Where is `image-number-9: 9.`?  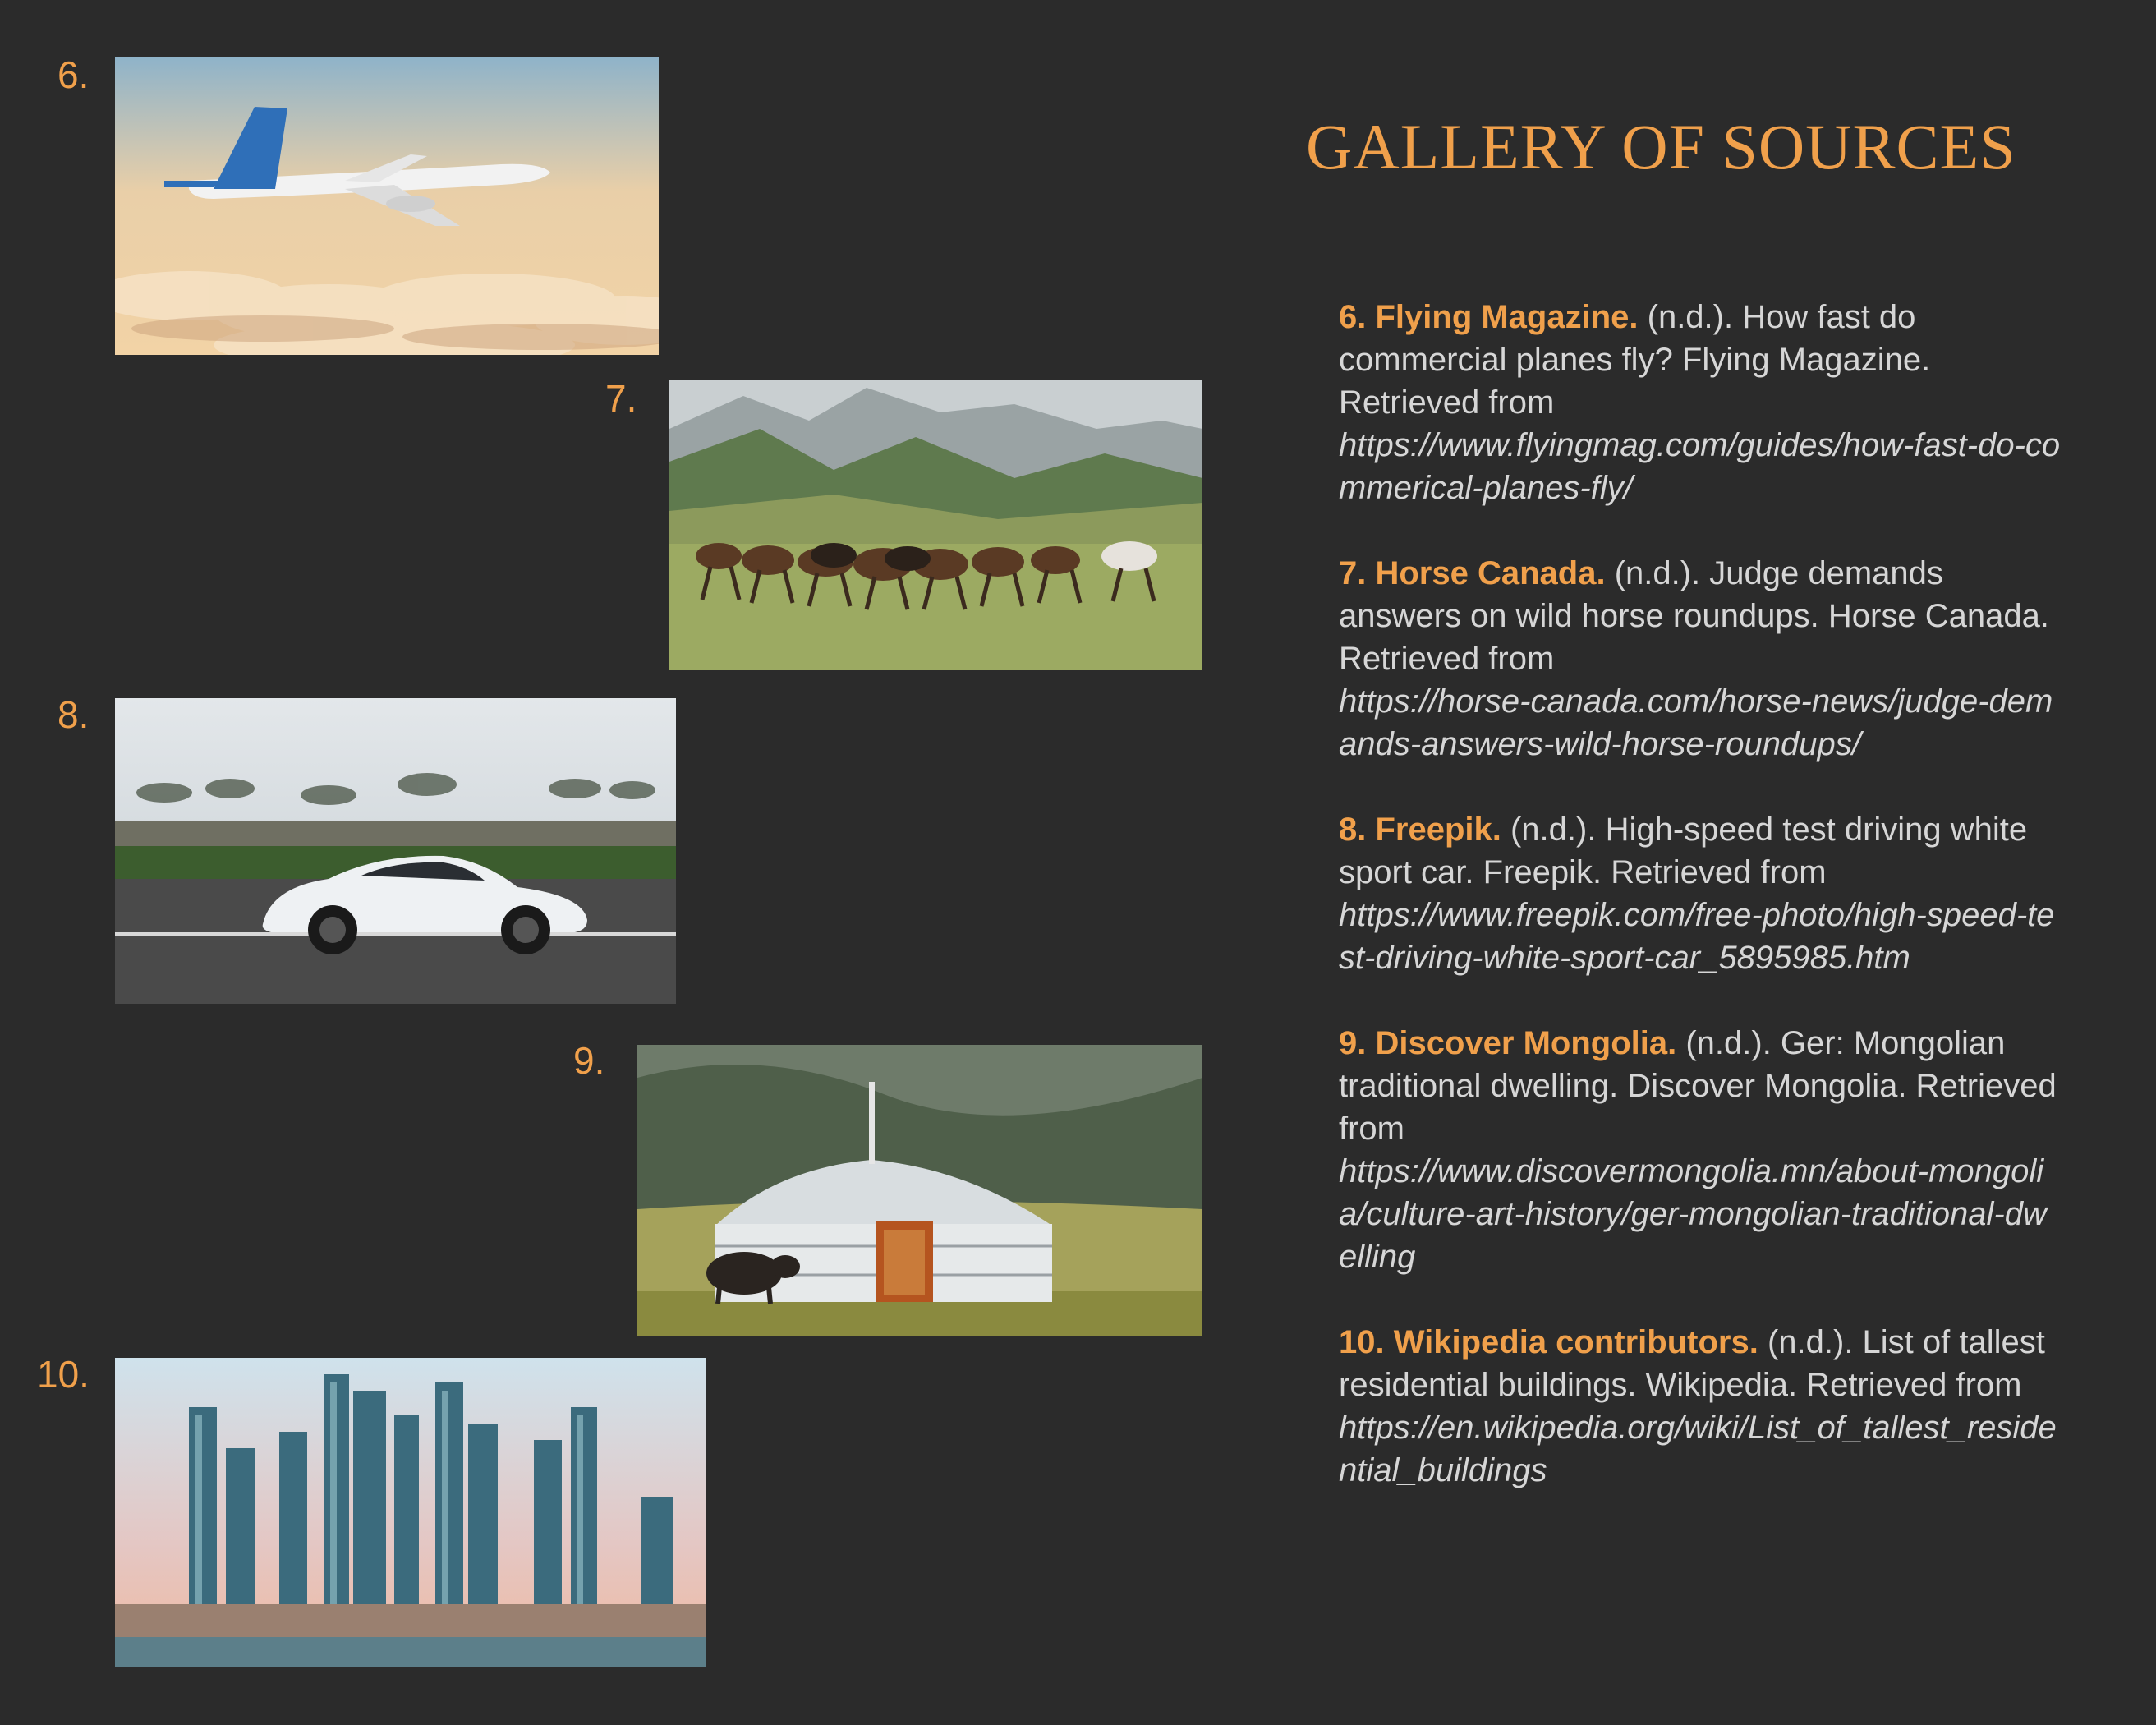
image-number-9: 9. is located at coordinates (589, 1060).